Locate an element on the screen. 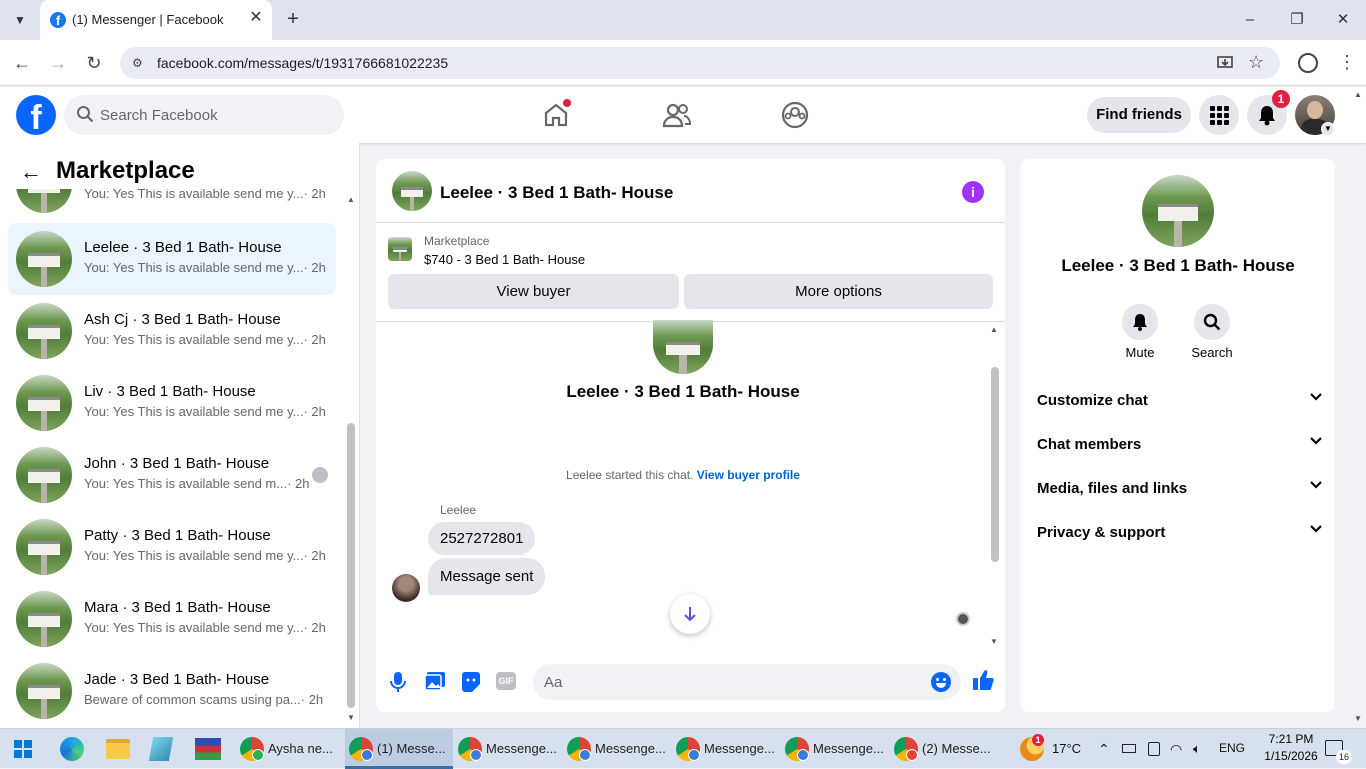  home-icon is located at coordinates (556, 115).